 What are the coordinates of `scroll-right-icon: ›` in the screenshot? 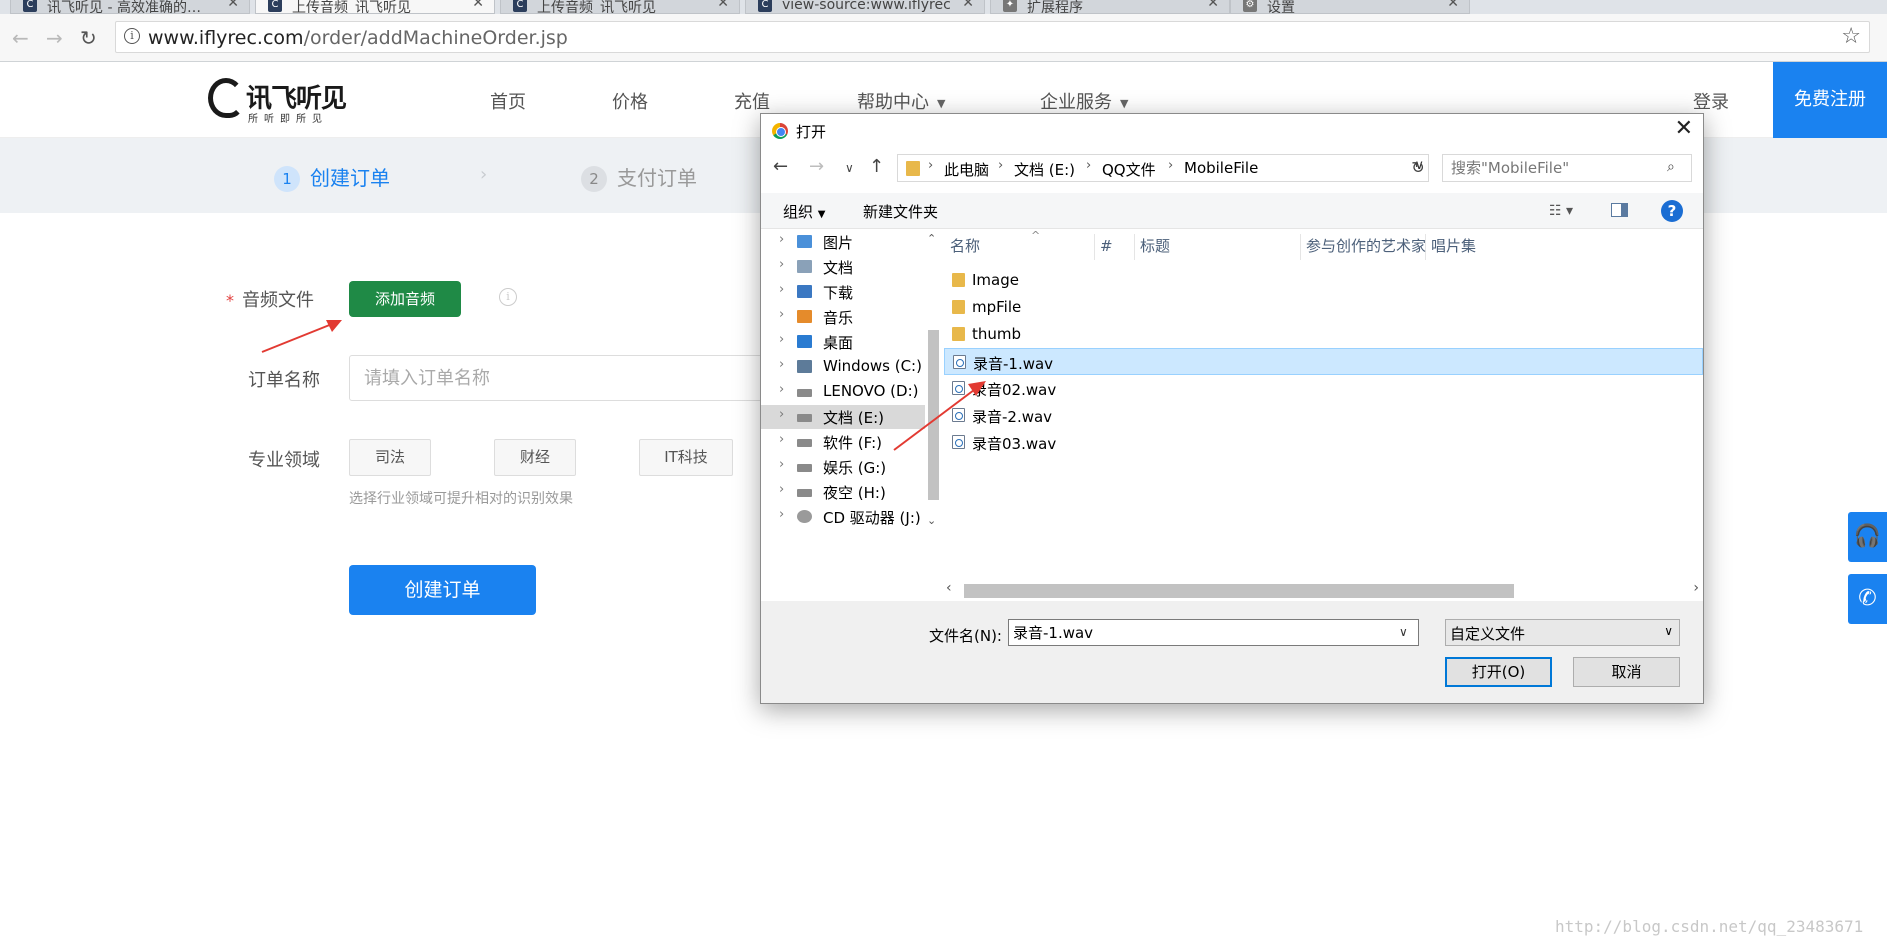 It's located at (1696, 588).